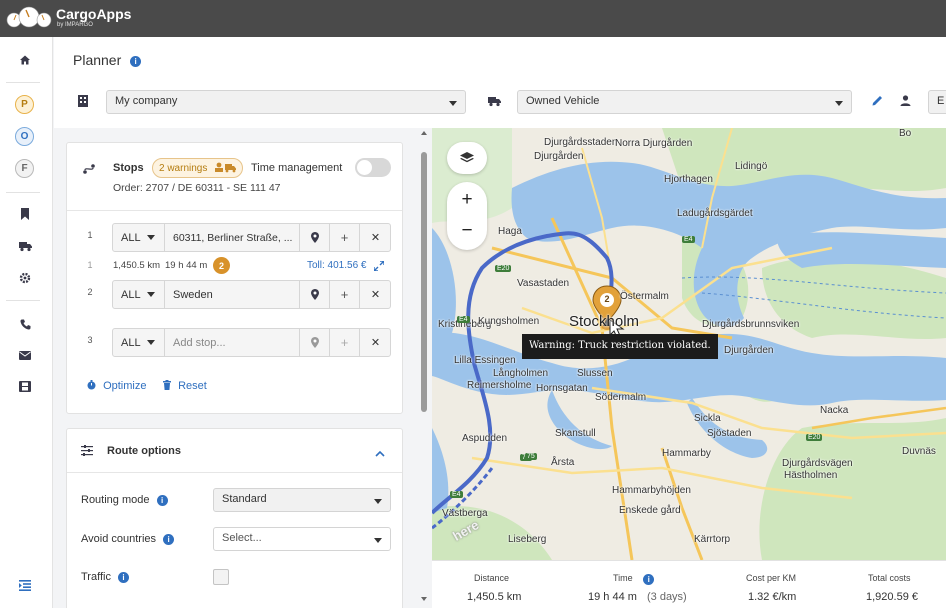 This screenshot has width=946, height=608. Describe the element at coordinates (817, 463) in the screenshot. I see `map-label: Djurgårdsvägen` at that location.